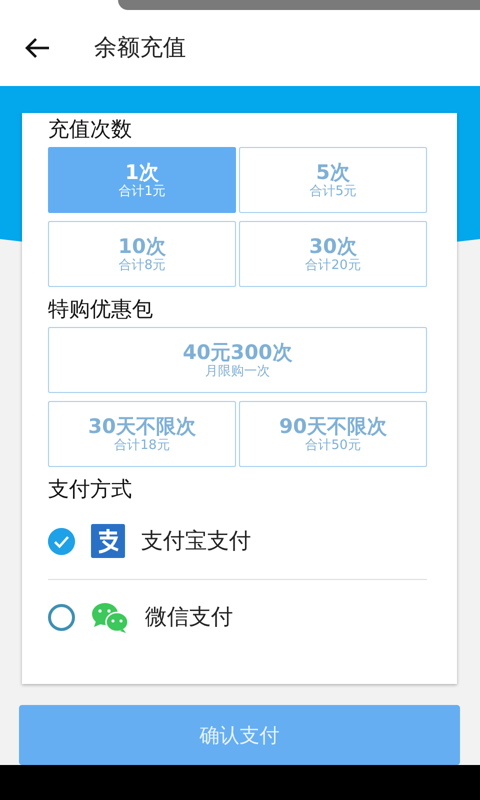  I want to click on radio-checked-icon, so click(61, 541).